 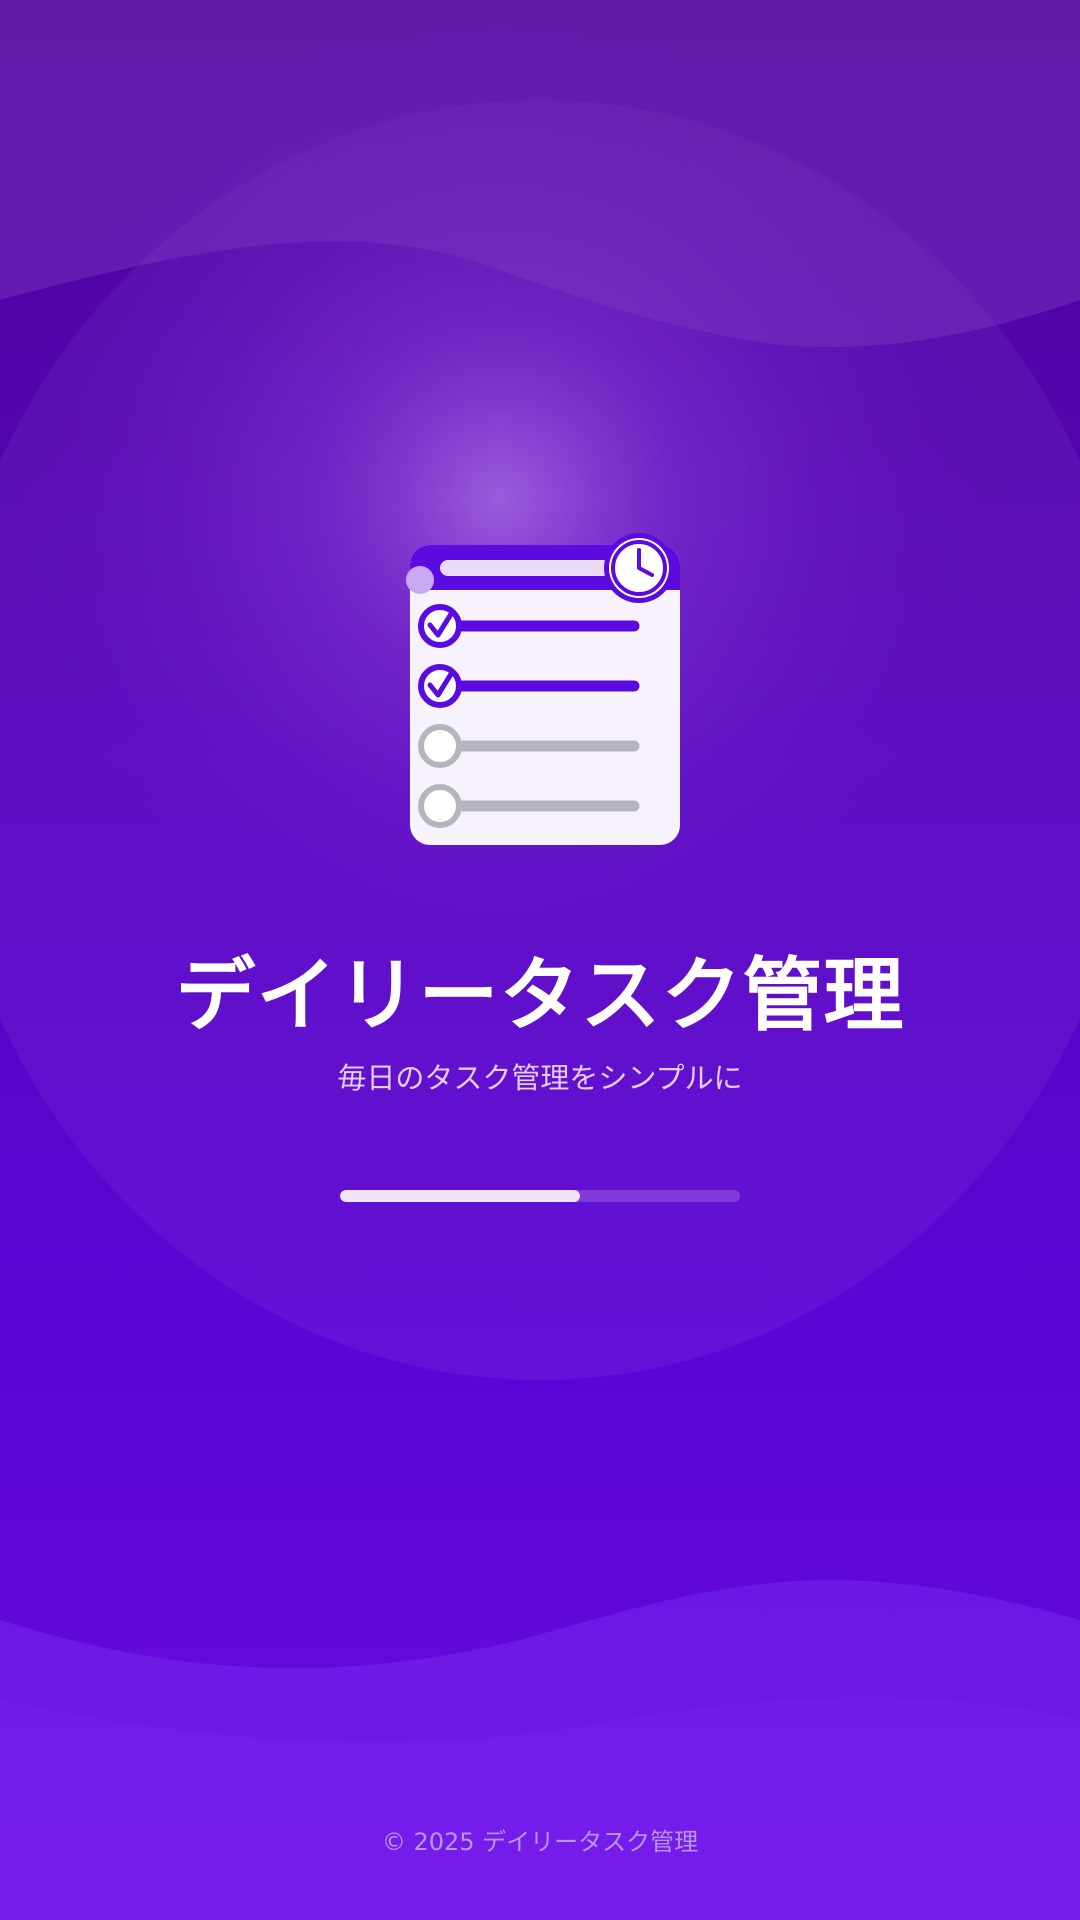 What do you see at coordinates (540, 1078) in the screenshot?
I see `app-subtitle: 毎日のタスク管理をシンプルに` at bounding box center [540, 1078].